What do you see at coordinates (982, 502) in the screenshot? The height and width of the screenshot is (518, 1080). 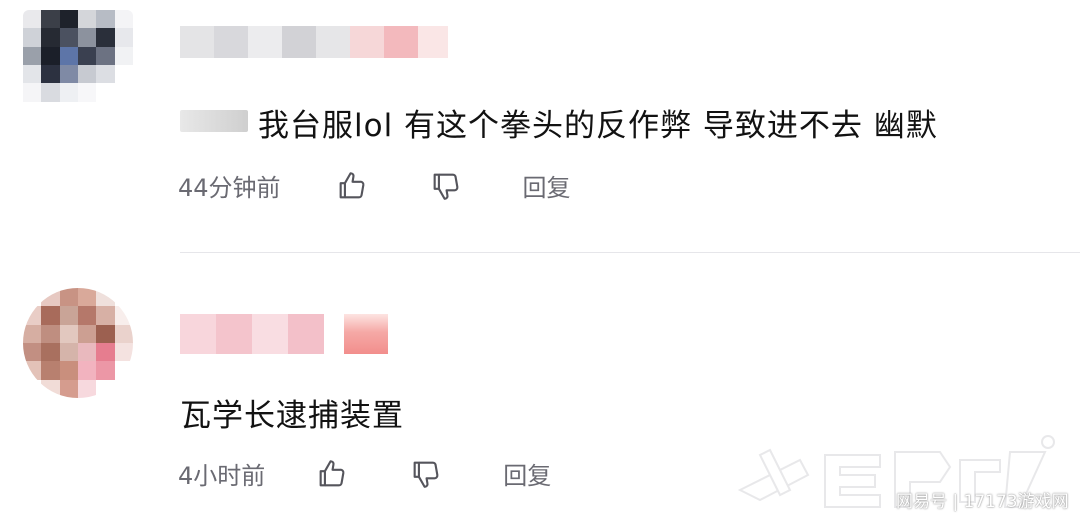 I see `watermark-text: 网易号 | 17173游戏网` at bounding box center [982, 502].